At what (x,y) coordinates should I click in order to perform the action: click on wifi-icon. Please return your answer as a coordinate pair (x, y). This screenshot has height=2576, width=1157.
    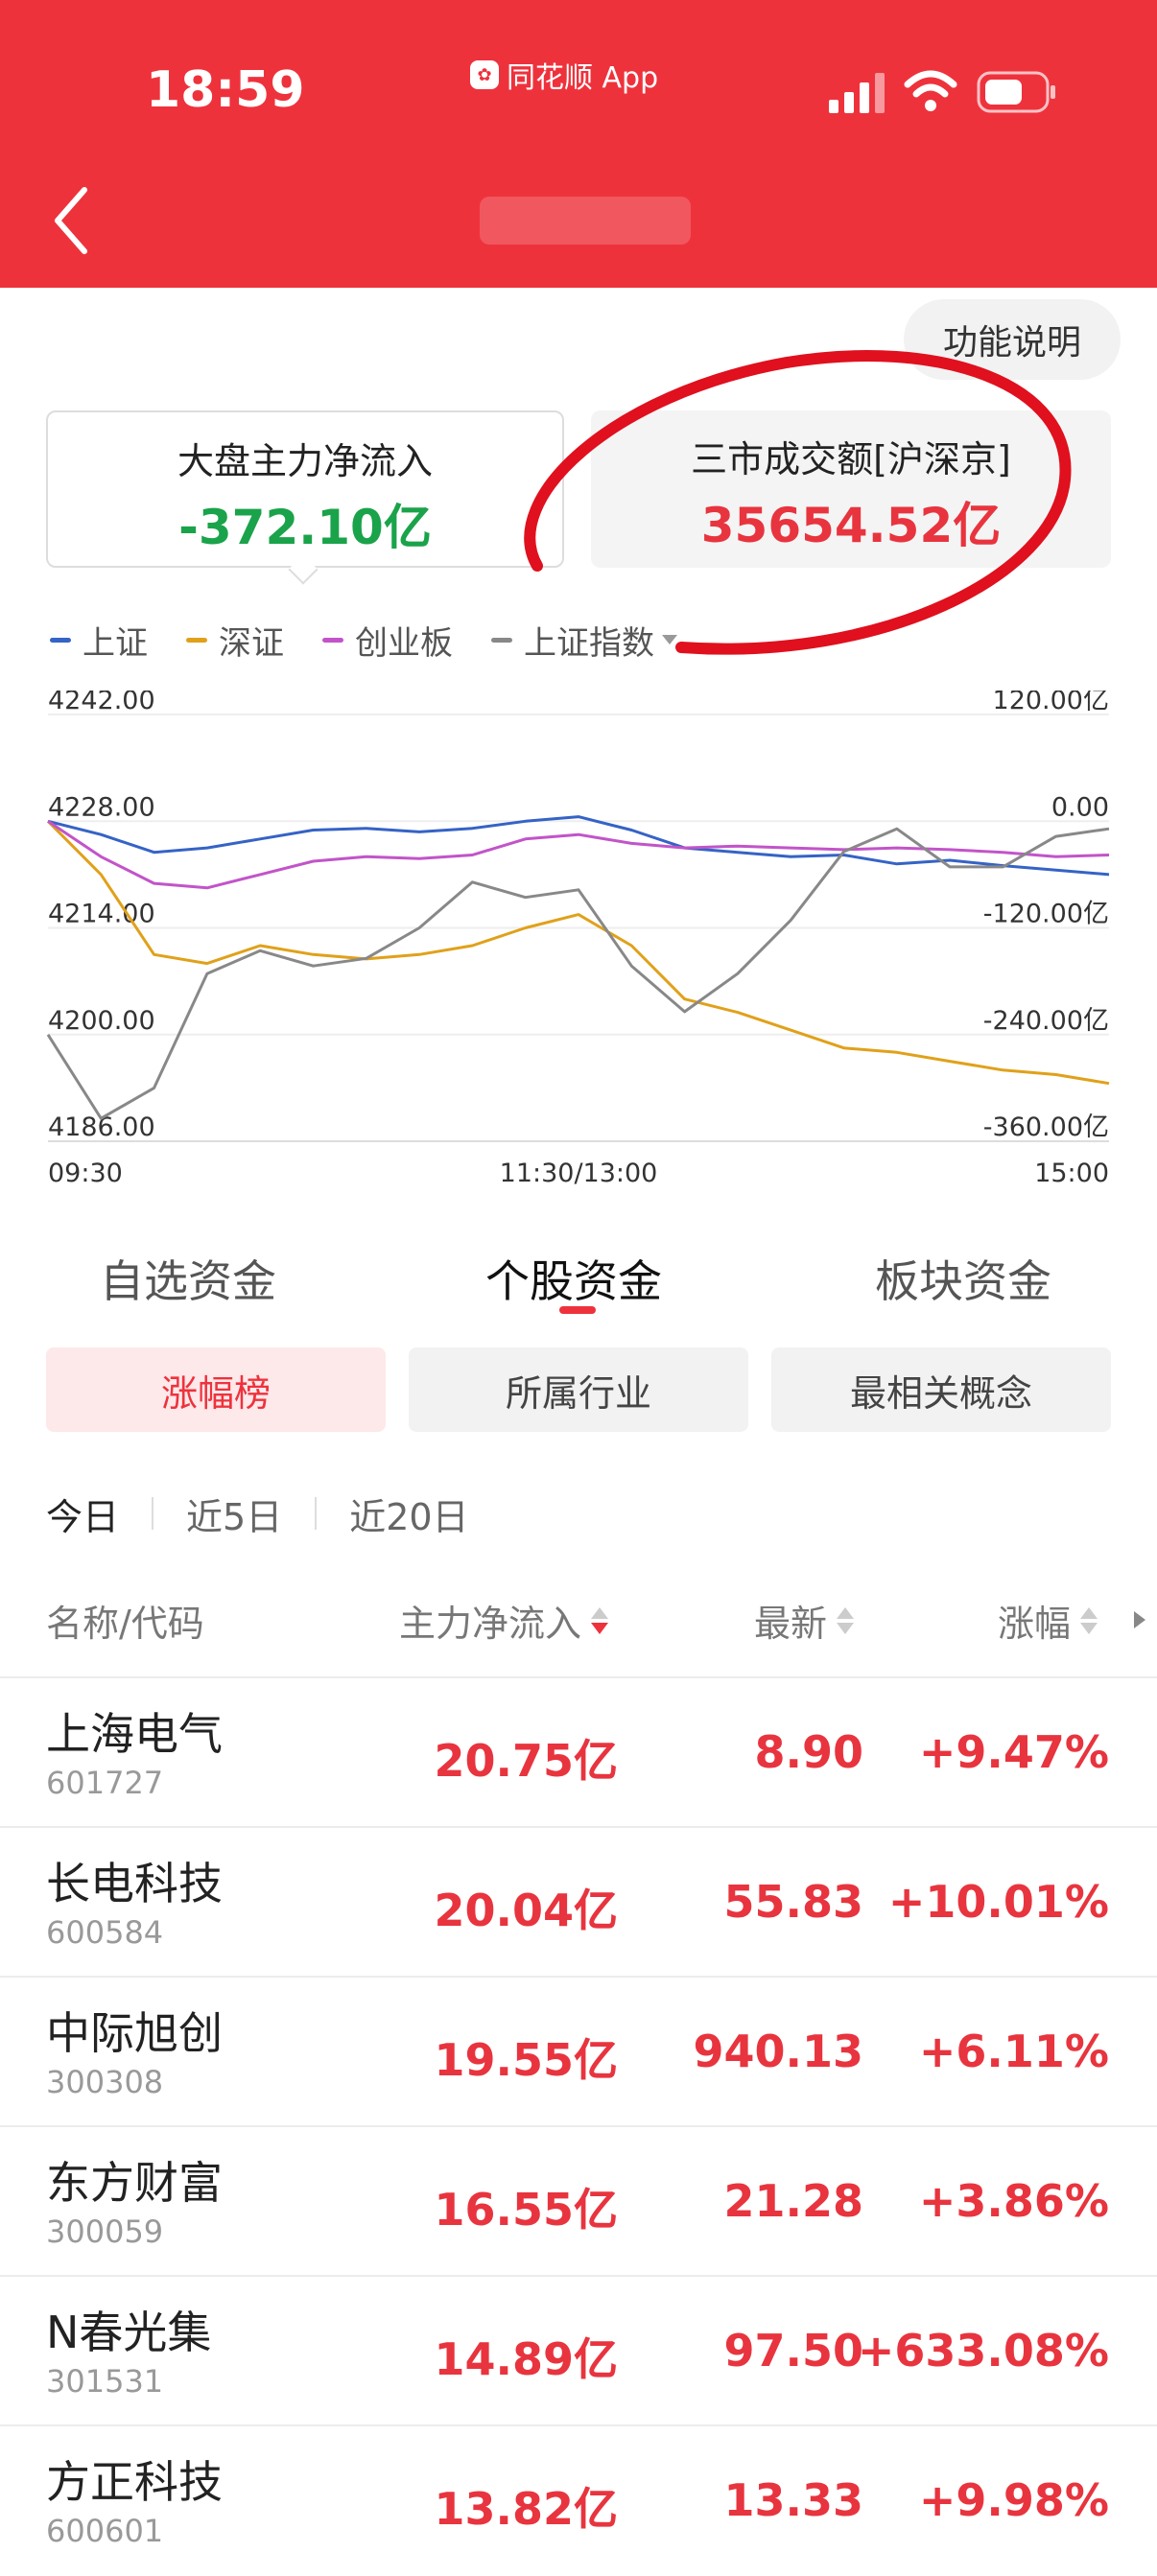
    Looking at the image, I should click on (930, 90).